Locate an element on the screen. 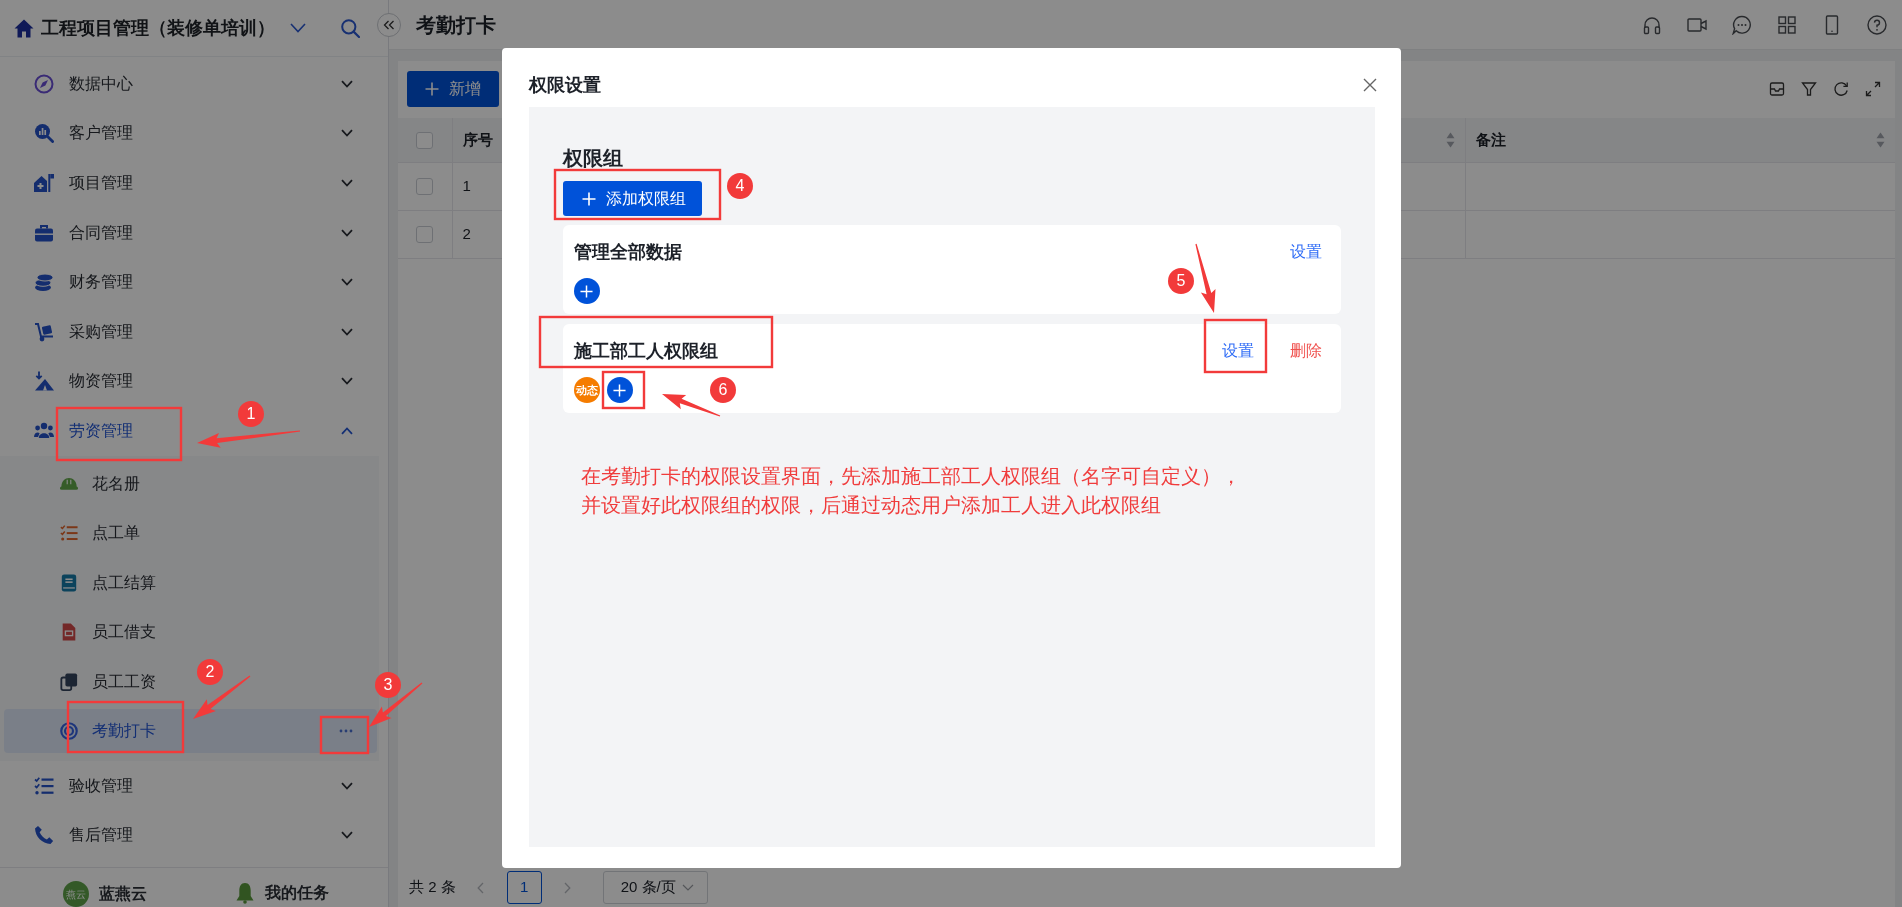 This screenshot has height=907, width=1902. helmet-icon is located at coordinates (69, 484).